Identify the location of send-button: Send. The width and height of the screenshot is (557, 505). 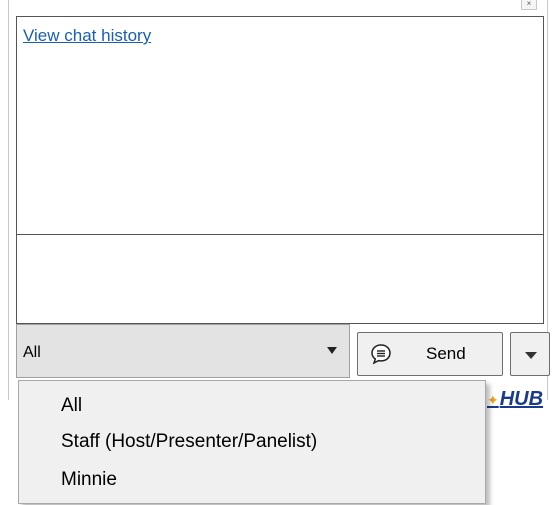
(430, 354).